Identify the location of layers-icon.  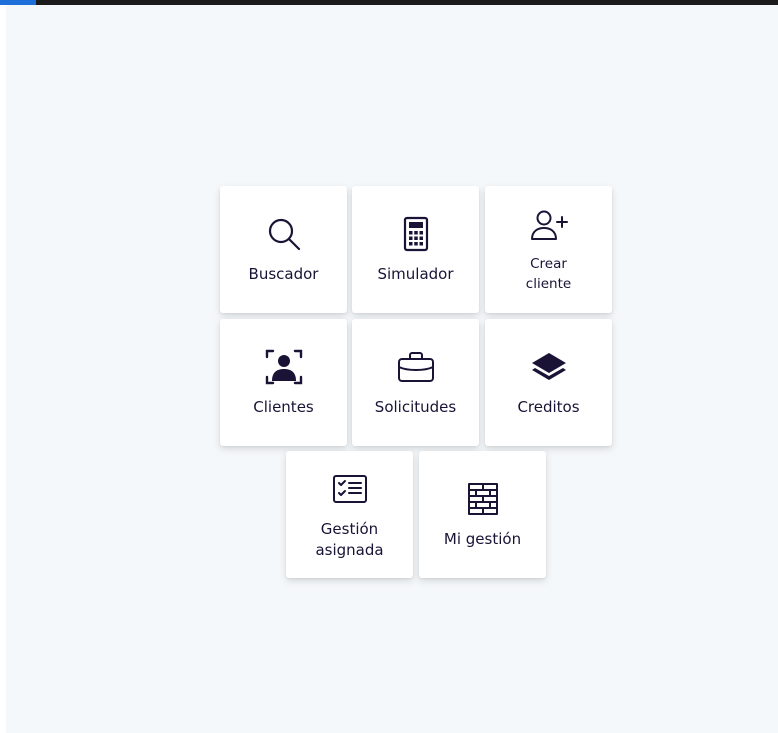
(549, 367).